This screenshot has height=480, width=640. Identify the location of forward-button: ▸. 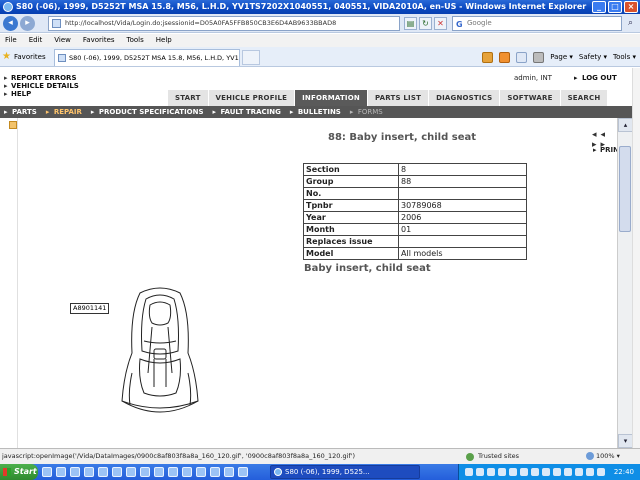
(27, 23).